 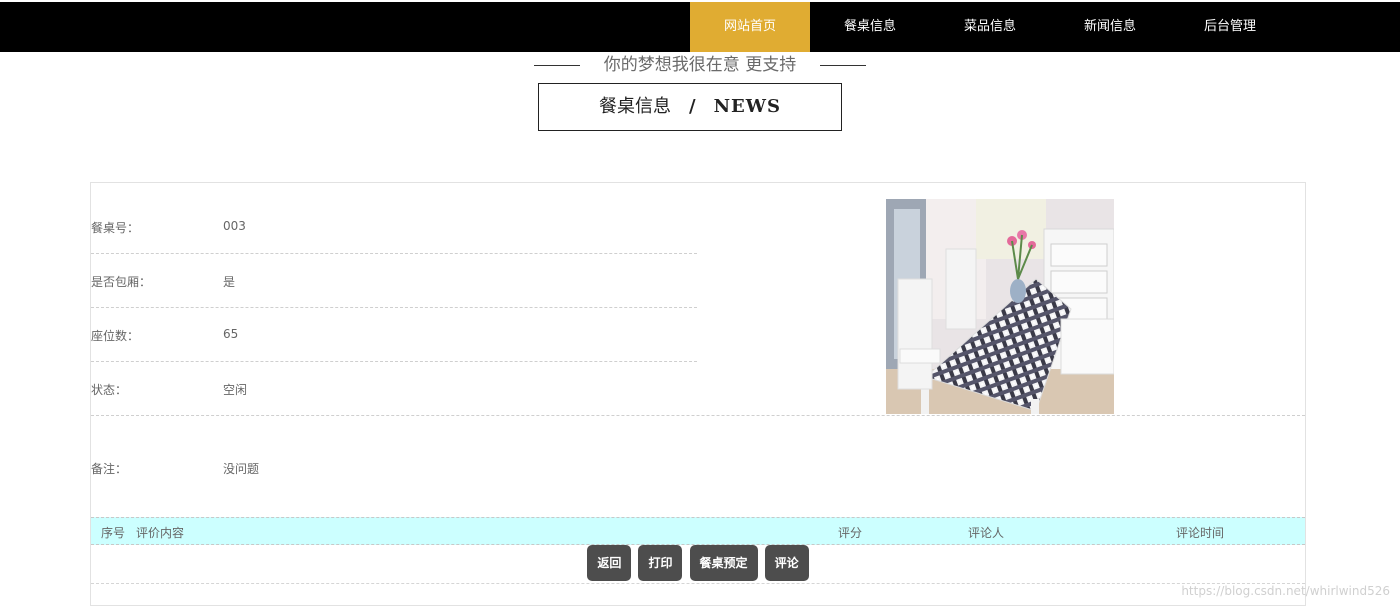 What do you see at coordinates (394, 226) in the screenshot?
I see `detail-row-table-no: 餐桌号： 003` at bounding box center [394, 226].